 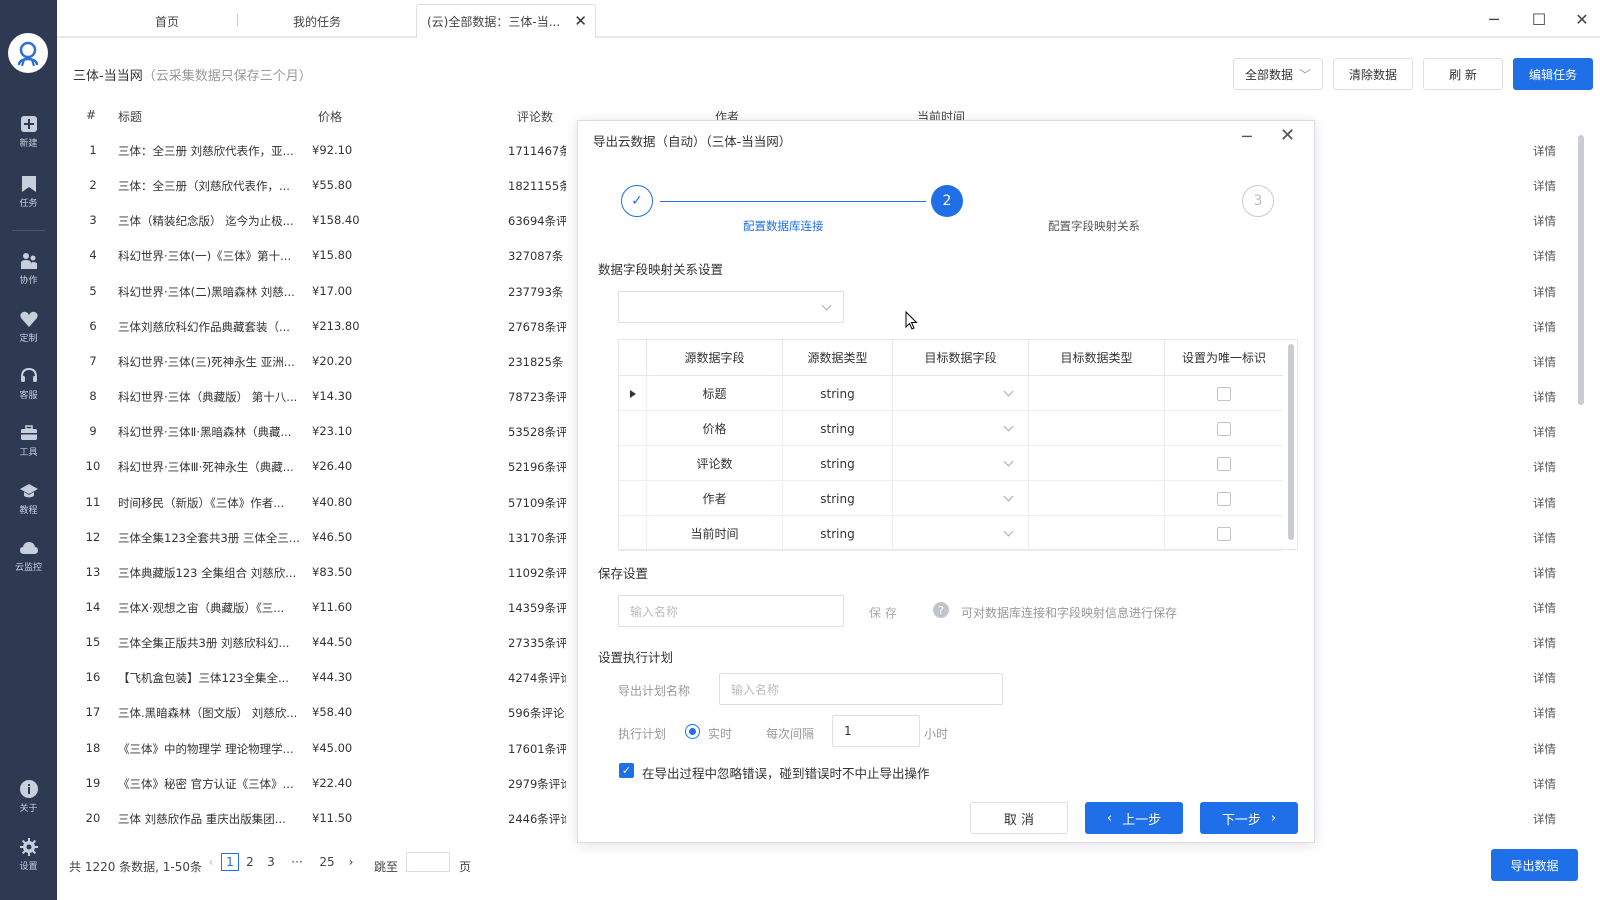 What do you see at coordinates (1134, 818) in the screenshot?
I see `prev-step-button: ‹ 上一步` at bounding box center [1134, 818].